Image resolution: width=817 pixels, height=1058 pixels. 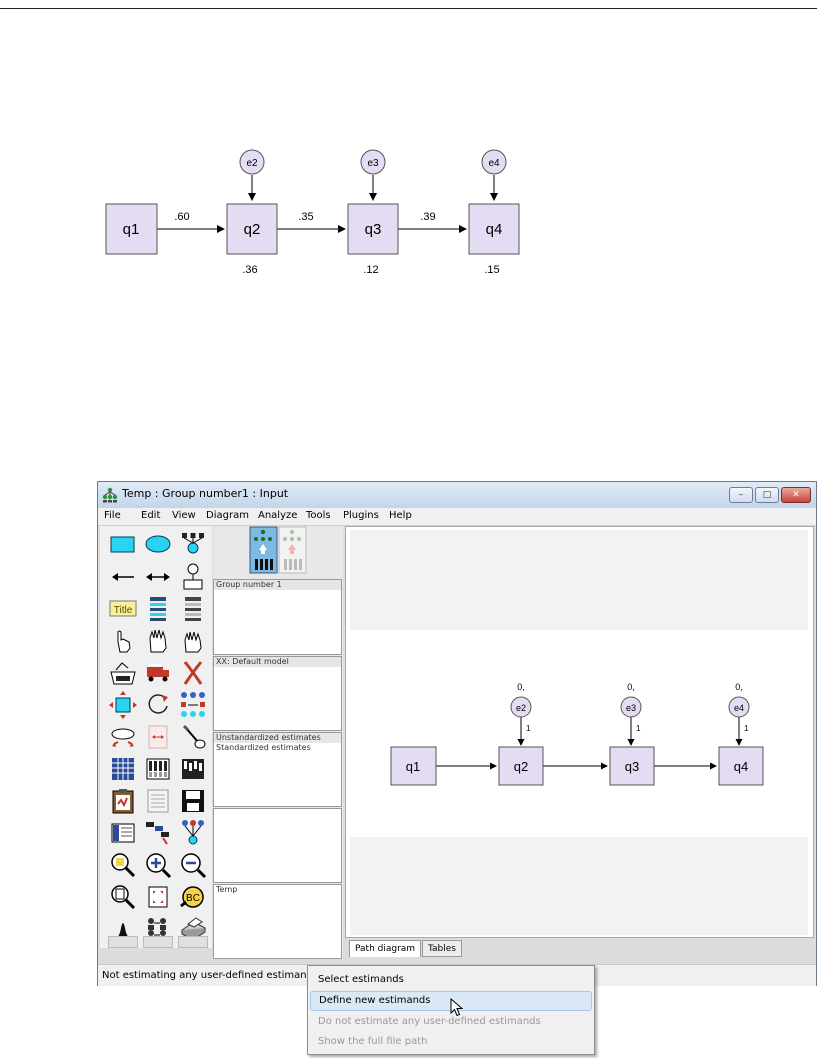 What do you see at coordinates (277, 515) in the screenshot?
I see `menu-analyze: Analyze` at bounding box center [277, 515].